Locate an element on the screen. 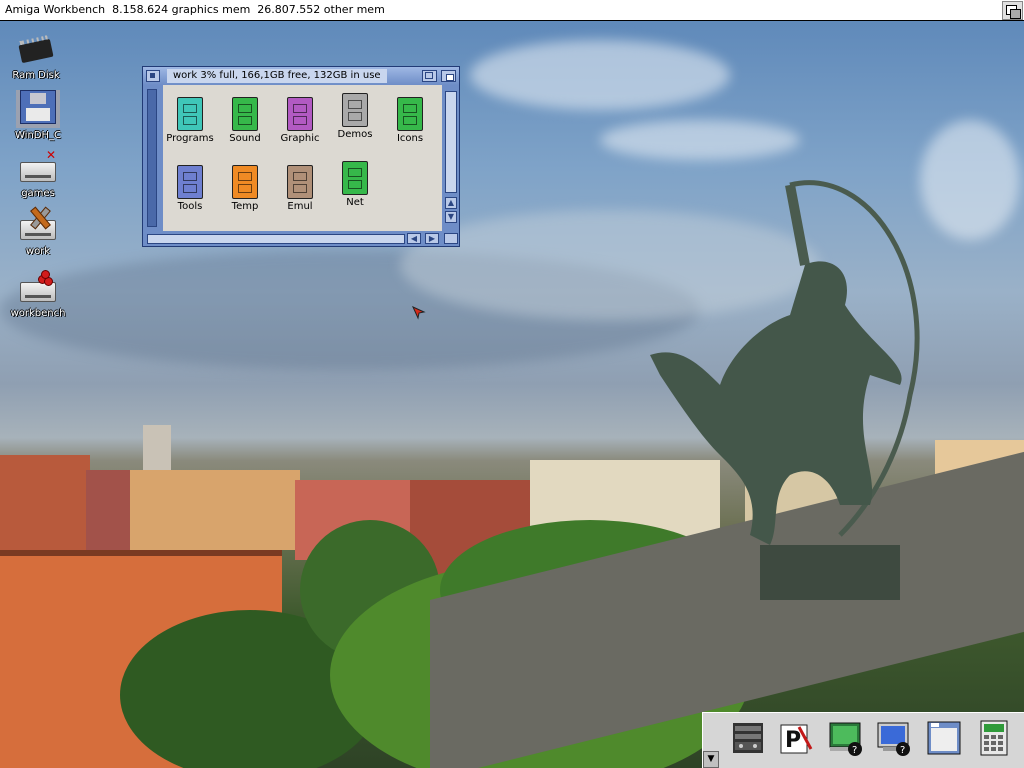 This screenshot has height=768, width=1024. depth-front-icon is located at coordinates (1015, 14).